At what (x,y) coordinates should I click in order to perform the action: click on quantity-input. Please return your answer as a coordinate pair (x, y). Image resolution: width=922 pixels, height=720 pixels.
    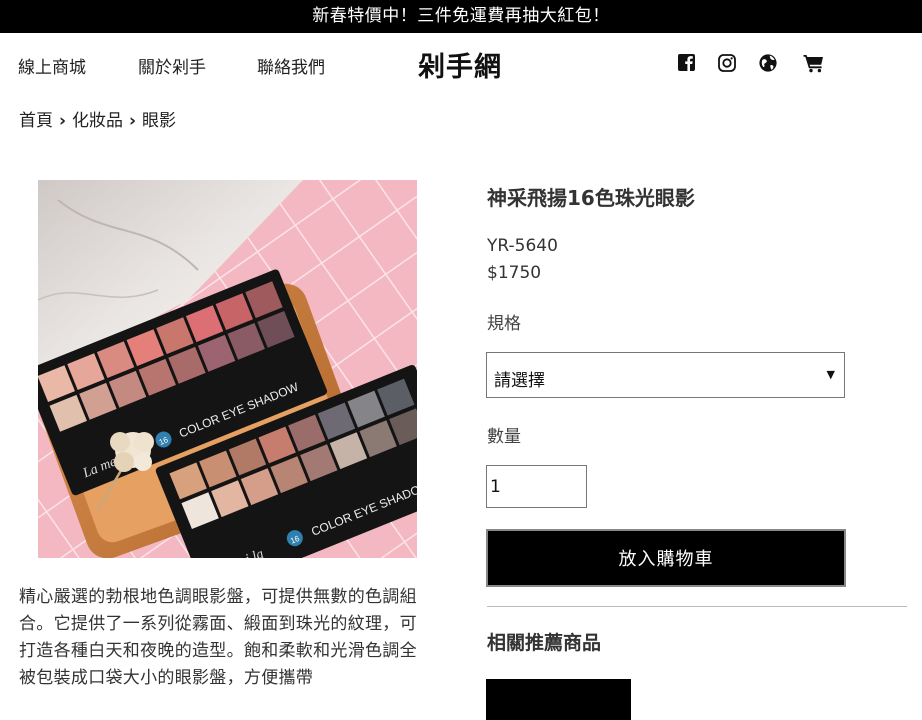
    Looking at the image, I should click on (536, 486).